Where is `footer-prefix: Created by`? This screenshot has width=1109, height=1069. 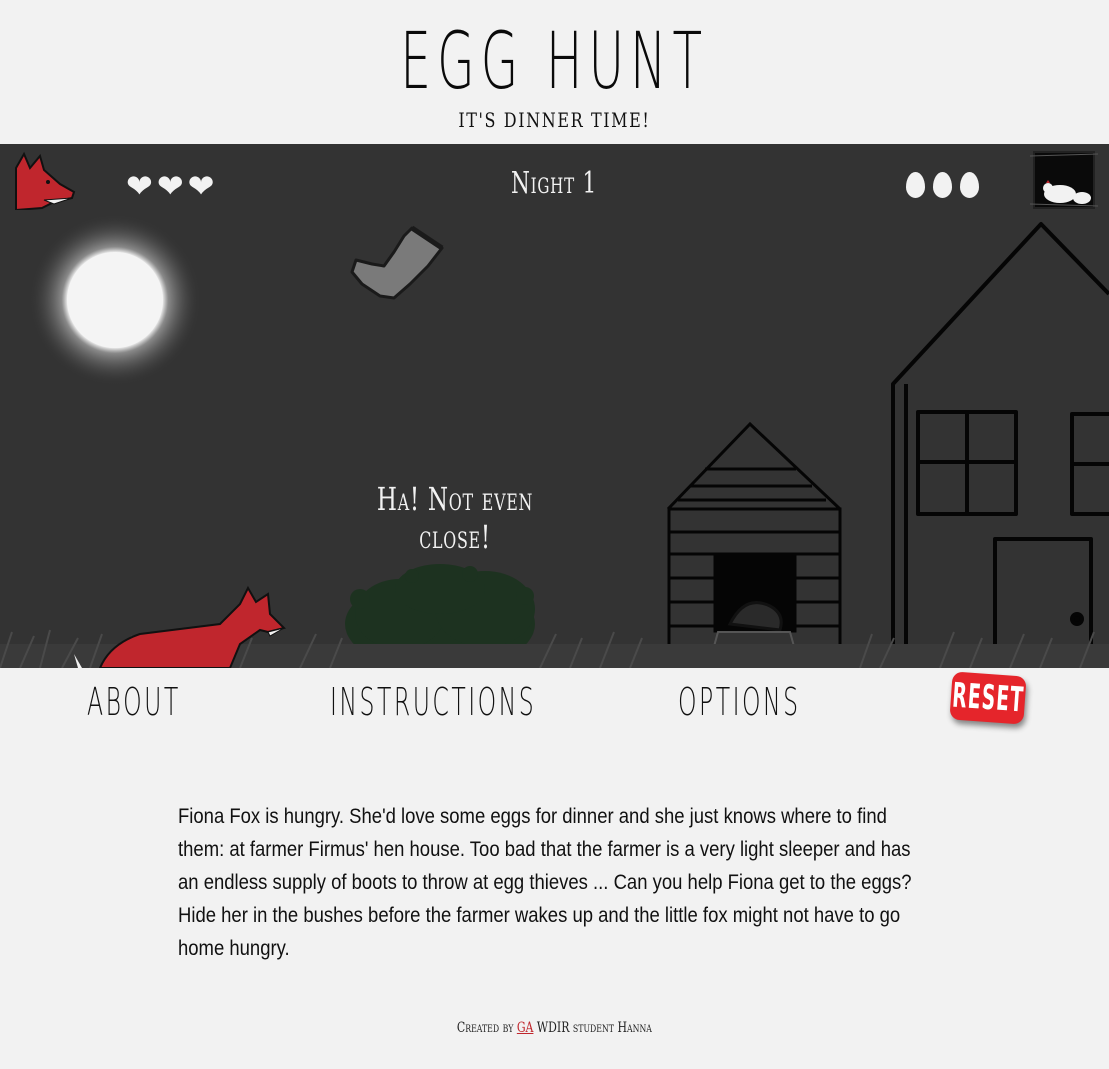 footer-prefix: Created by is located at coordinates (485, 1028).